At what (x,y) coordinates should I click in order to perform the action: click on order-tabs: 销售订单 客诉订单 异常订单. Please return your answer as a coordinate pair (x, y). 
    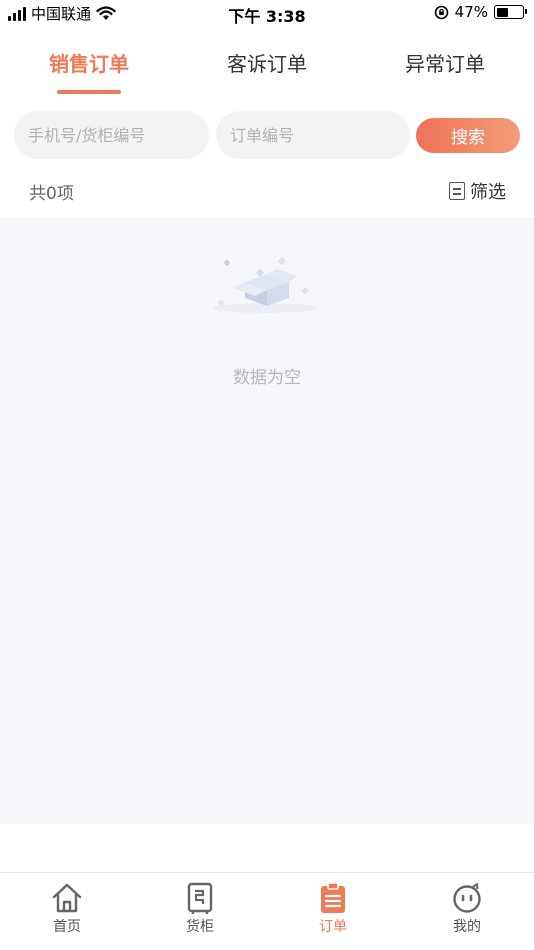
    Looking at the image, I should click on (267, 64).